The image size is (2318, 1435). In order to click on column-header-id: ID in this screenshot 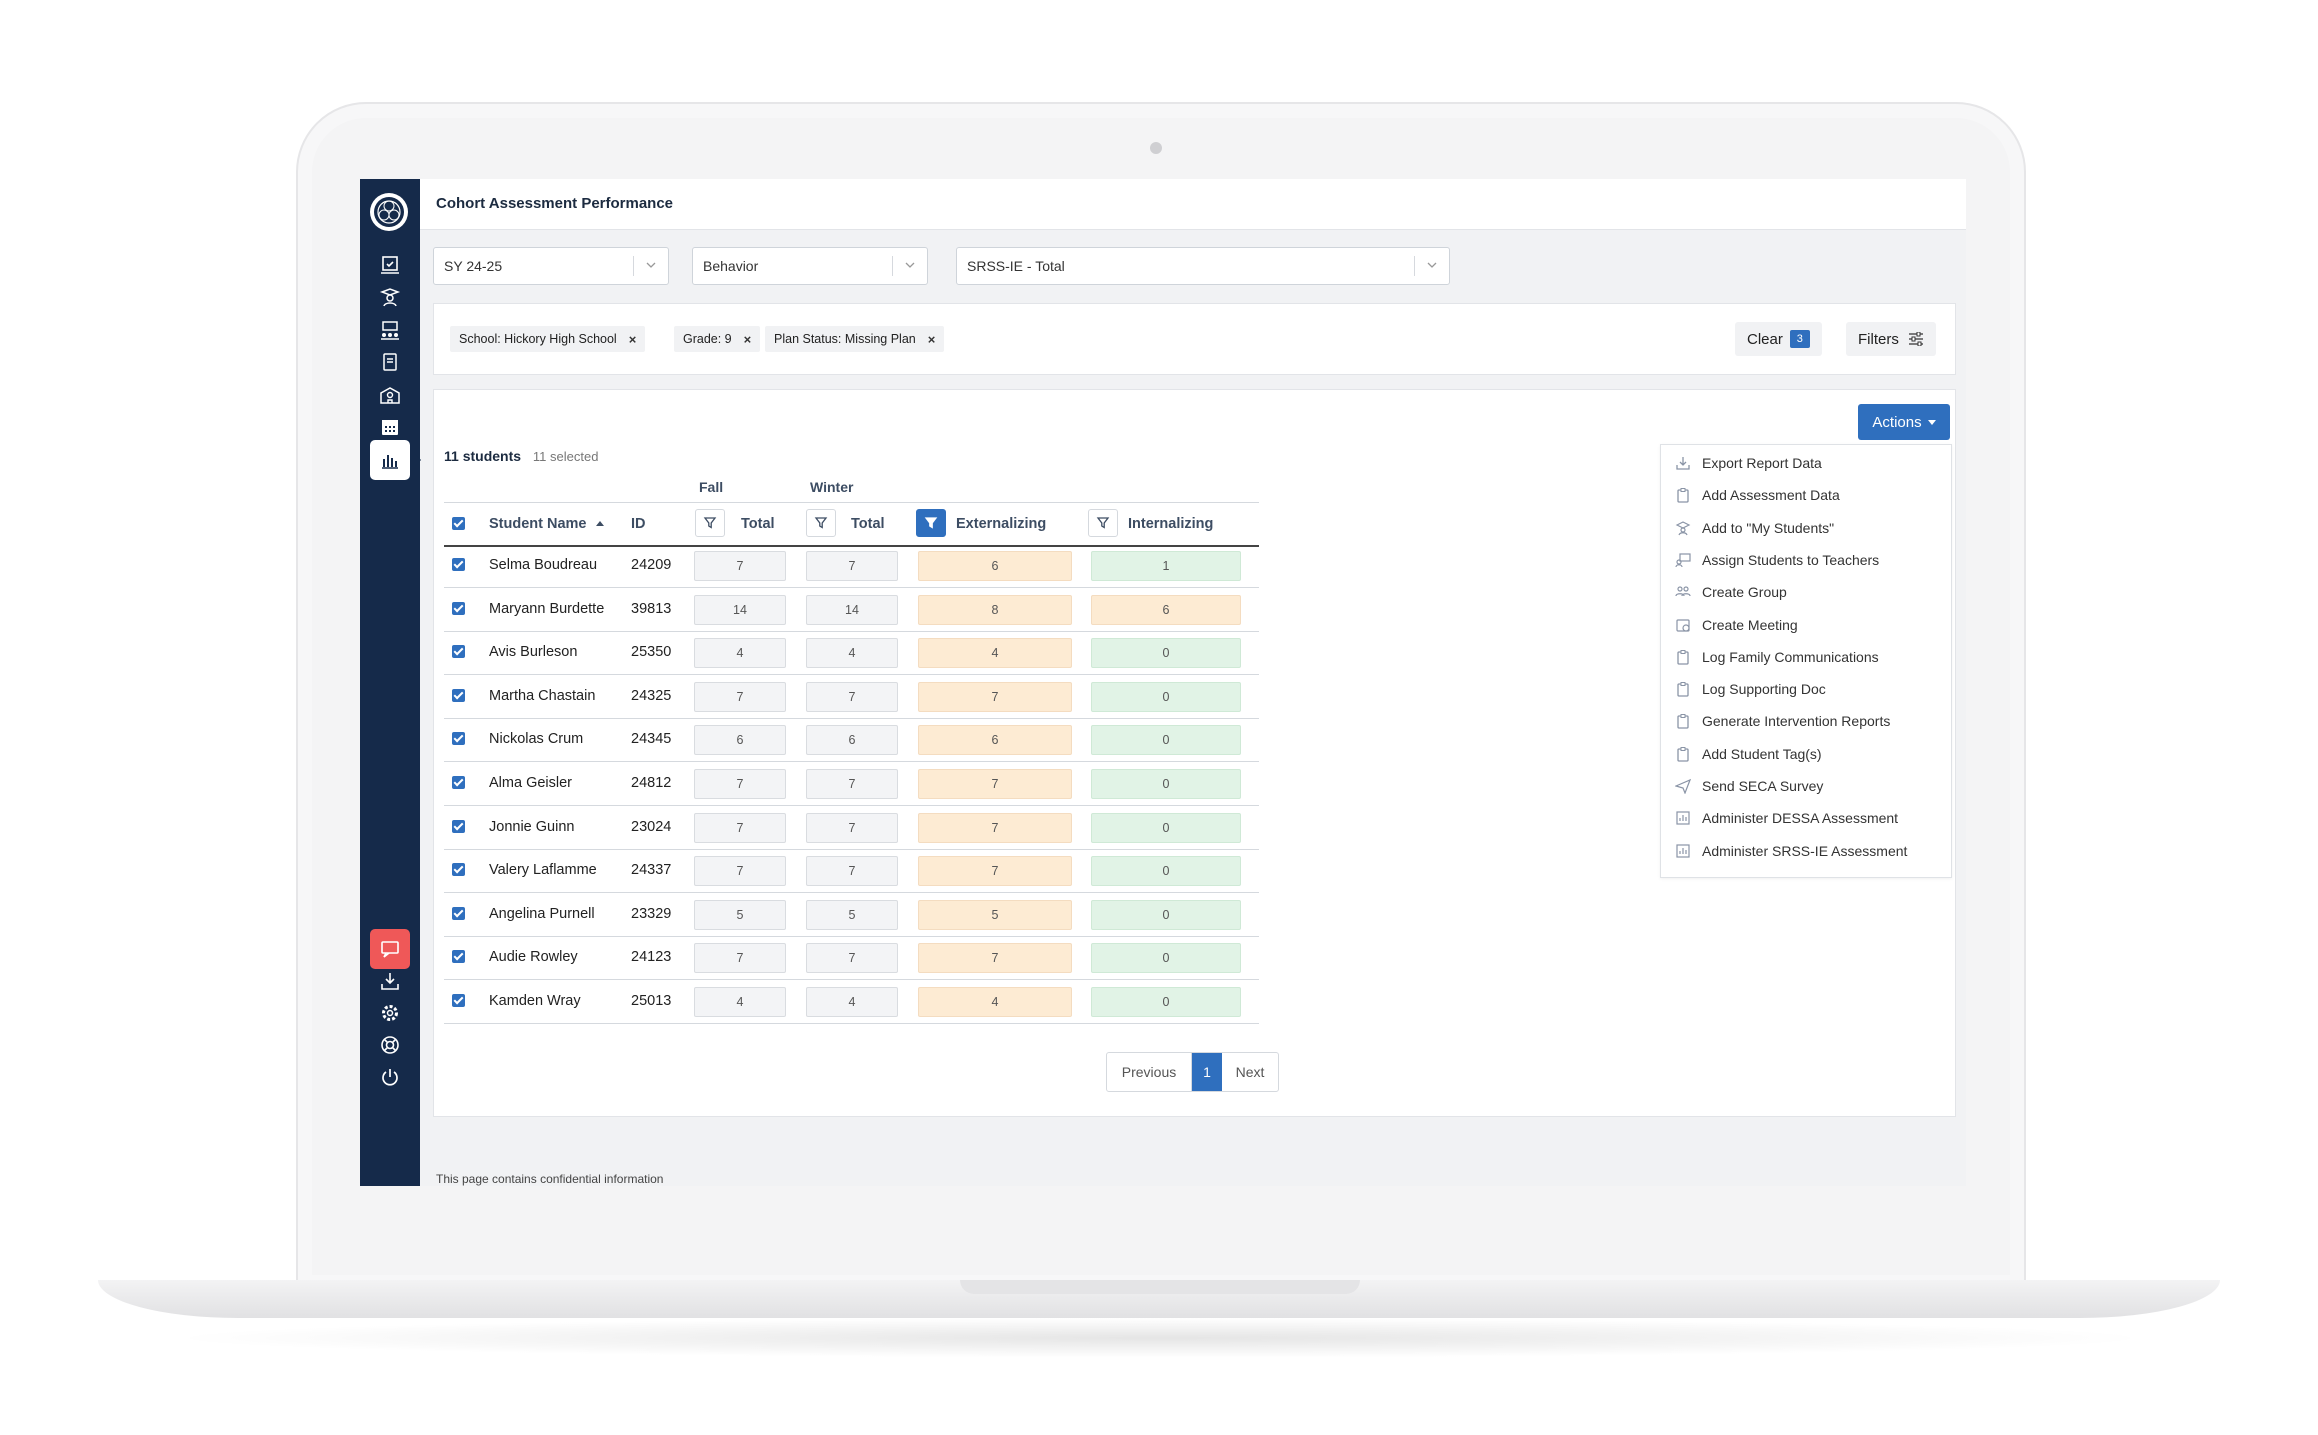, I will do `click(638, 524)`.